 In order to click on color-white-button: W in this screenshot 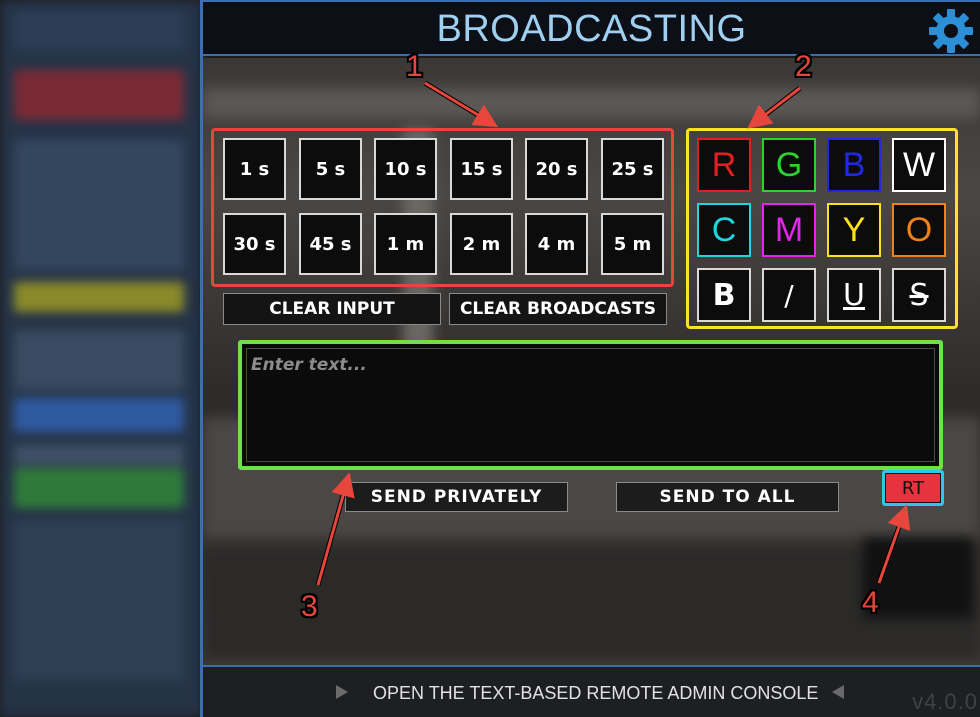, I will do `click(919, 165)`.